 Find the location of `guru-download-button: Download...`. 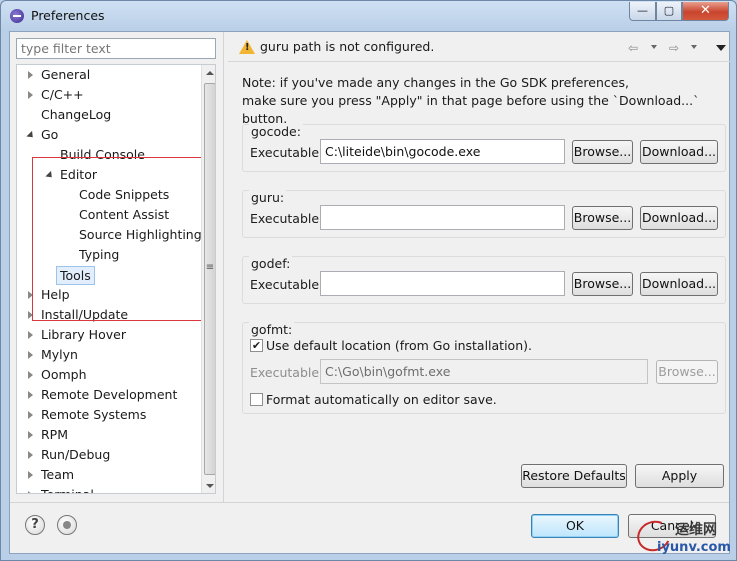

guru-download-button: Download... is located at coordinates (679, 218).